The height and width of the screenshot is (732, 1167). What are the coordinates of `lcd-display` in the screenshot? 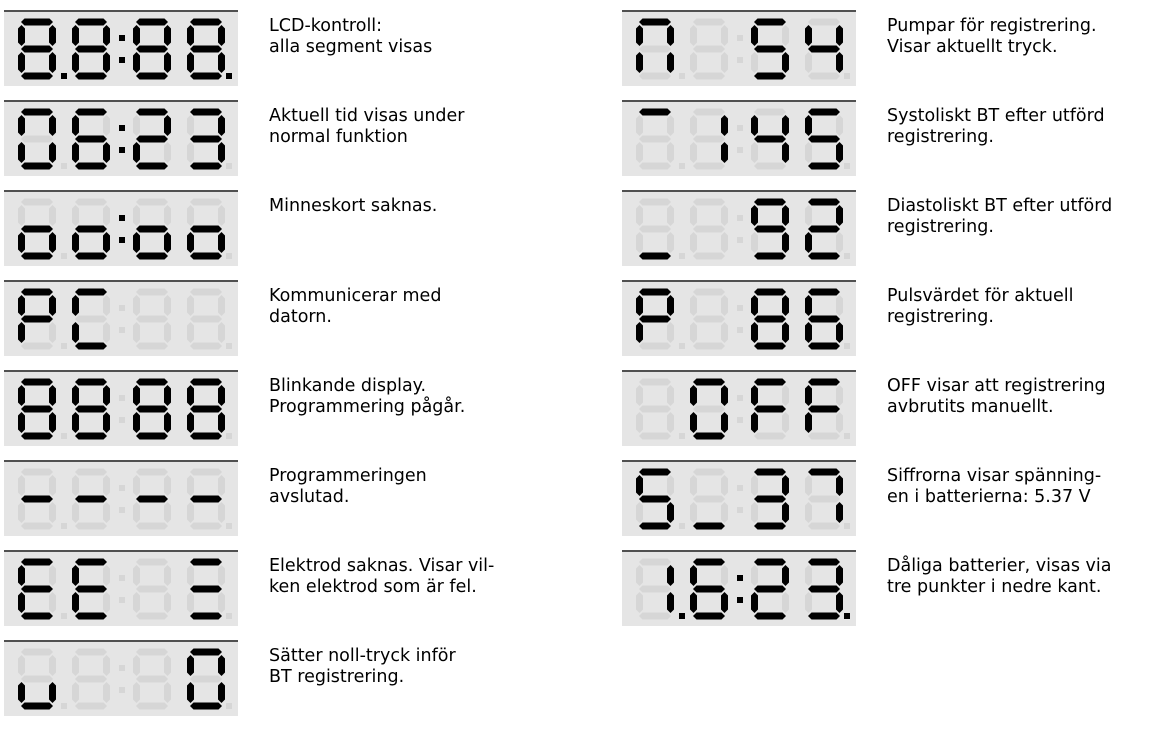 It's located at (125, 139).